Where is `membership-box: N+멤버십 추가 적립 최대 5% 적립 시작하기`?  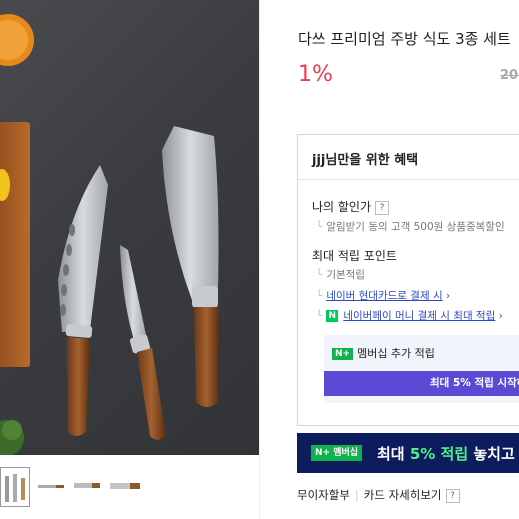 membership-box: N+멤버십 추가 적립 최대 5% 적립 시작하기 is located at coordinates (421, 369).